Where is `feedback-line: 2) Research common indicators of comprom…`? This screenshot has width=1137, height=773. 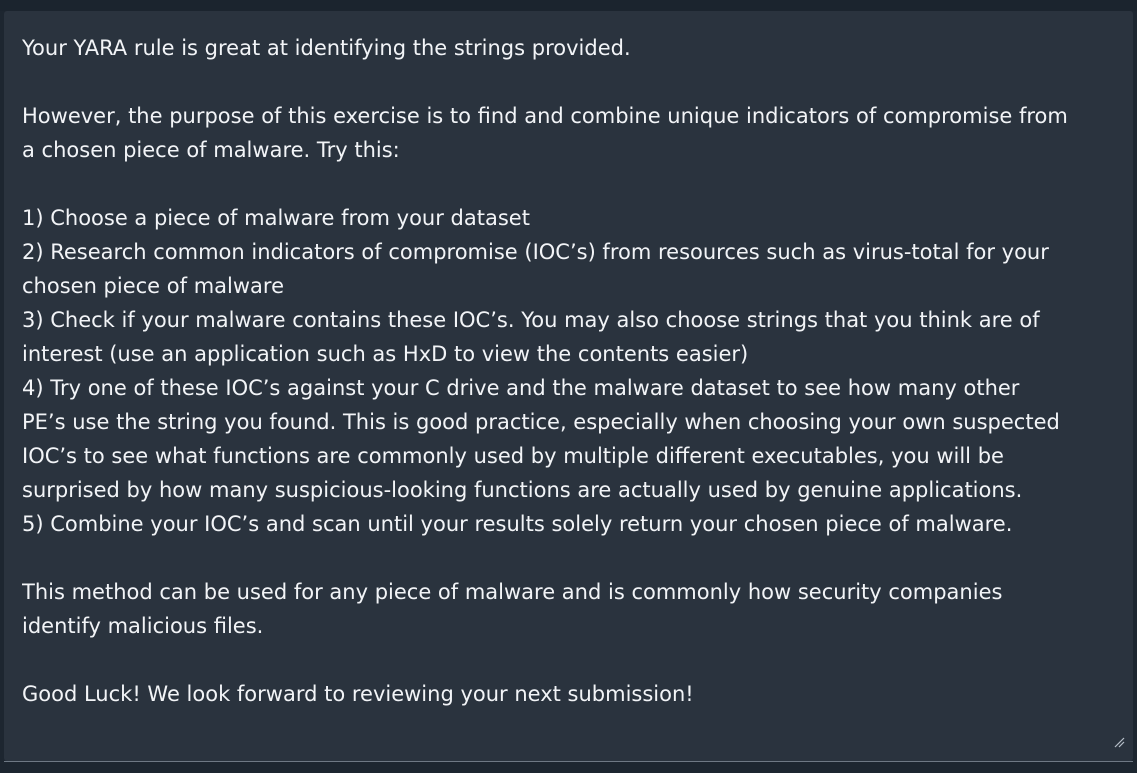
feedback-line: 2) Research common indicators of comprom… is located at coordinates (535, 252).